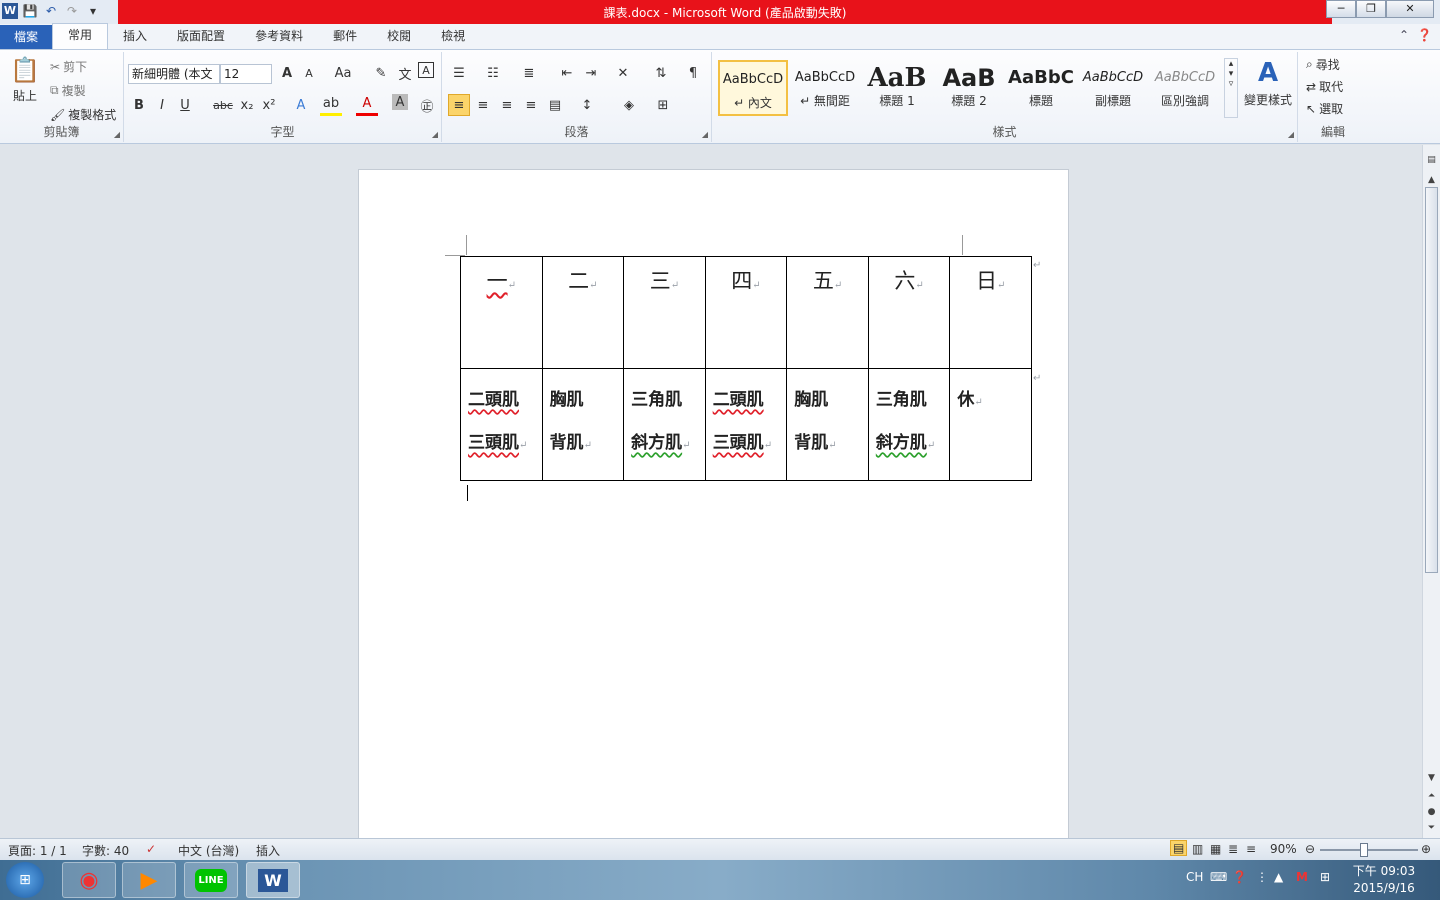 The width and height of the screenshot is (1440, 900). Describe the element at coordinates (185, 105) in the screenshot. I see `underline-button: U` at that location.